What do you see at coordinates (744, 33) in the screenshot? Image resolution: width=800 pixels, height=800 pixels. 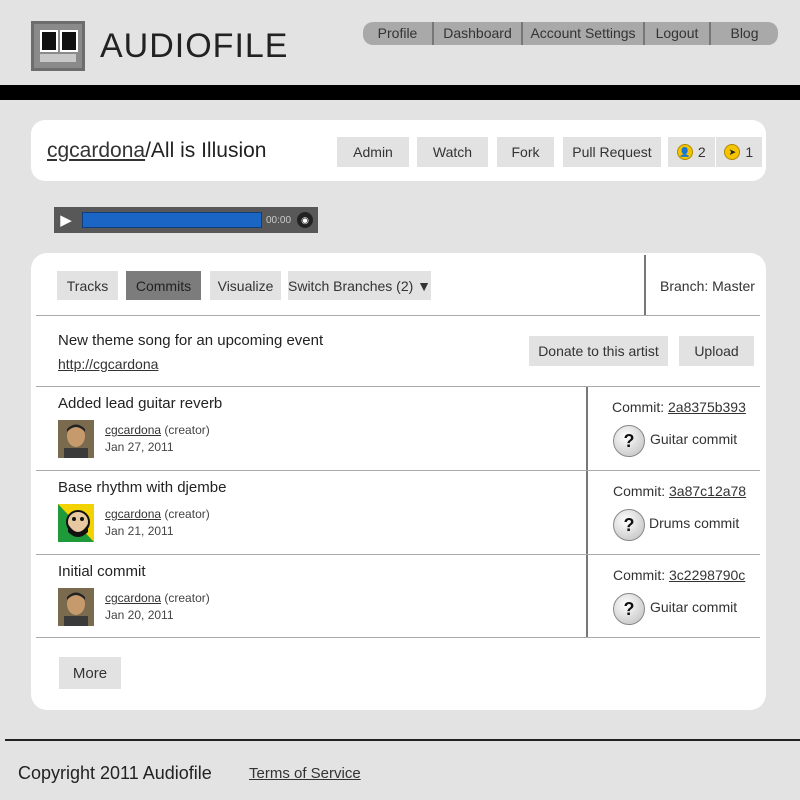 I see `nav-blog: Blog` at bounding box center [744, 33].